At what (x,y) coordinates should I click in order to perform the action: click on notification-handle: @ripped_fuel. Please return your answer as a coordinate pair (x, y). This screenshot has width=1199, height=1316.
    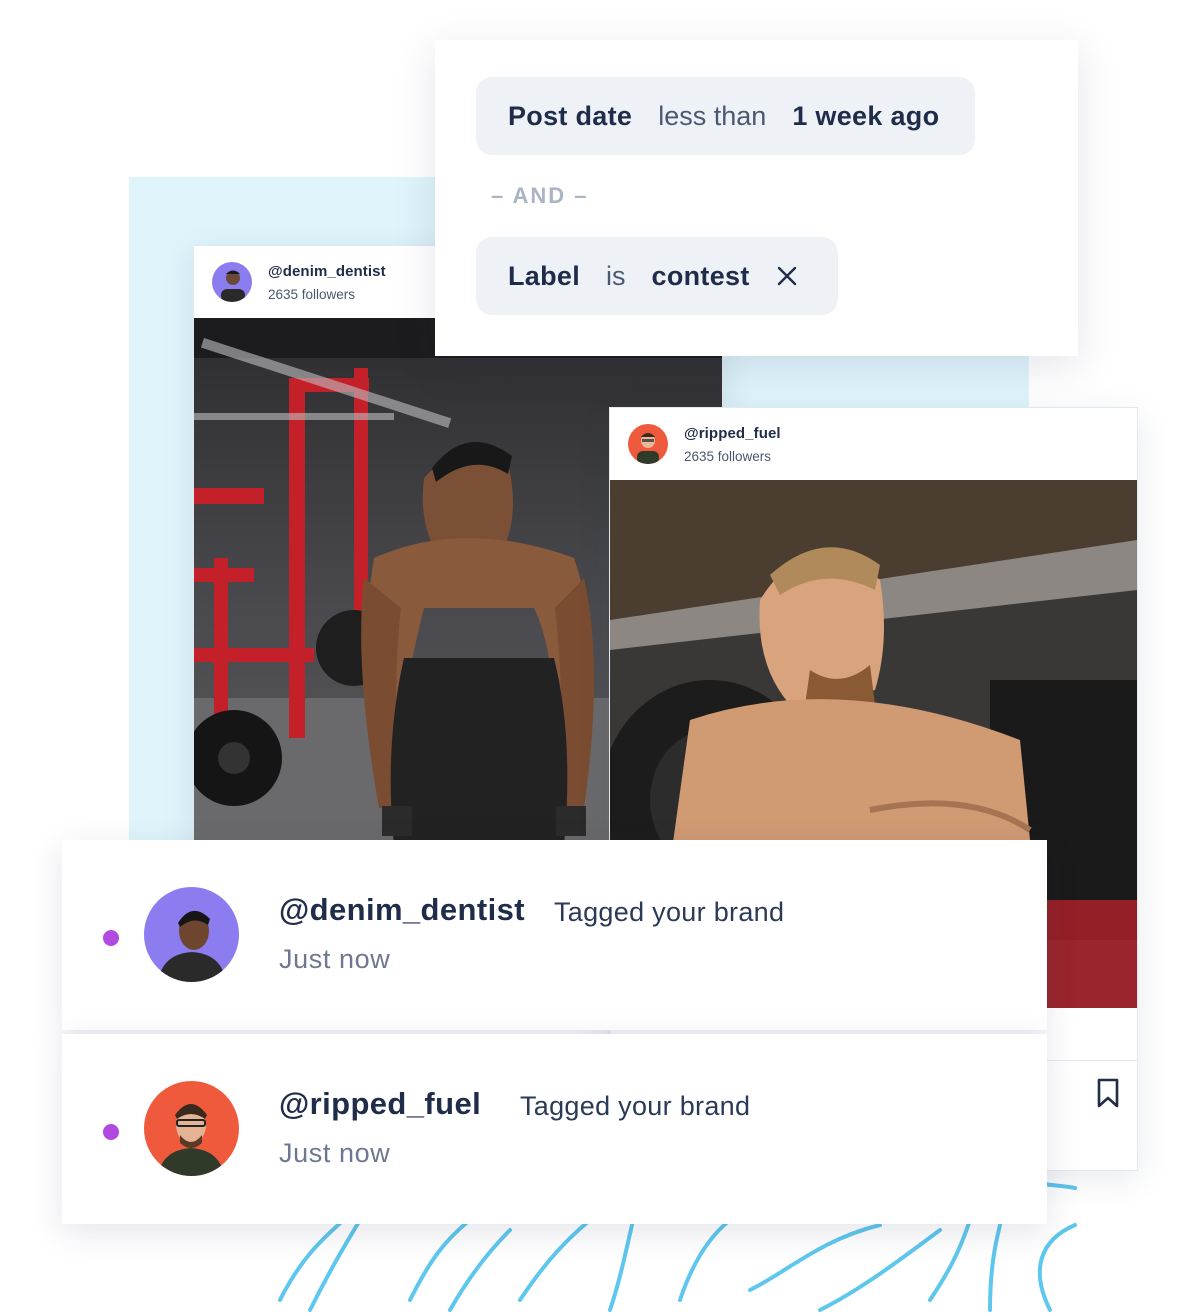
    Looking at the image, I should click on (380, 1104).